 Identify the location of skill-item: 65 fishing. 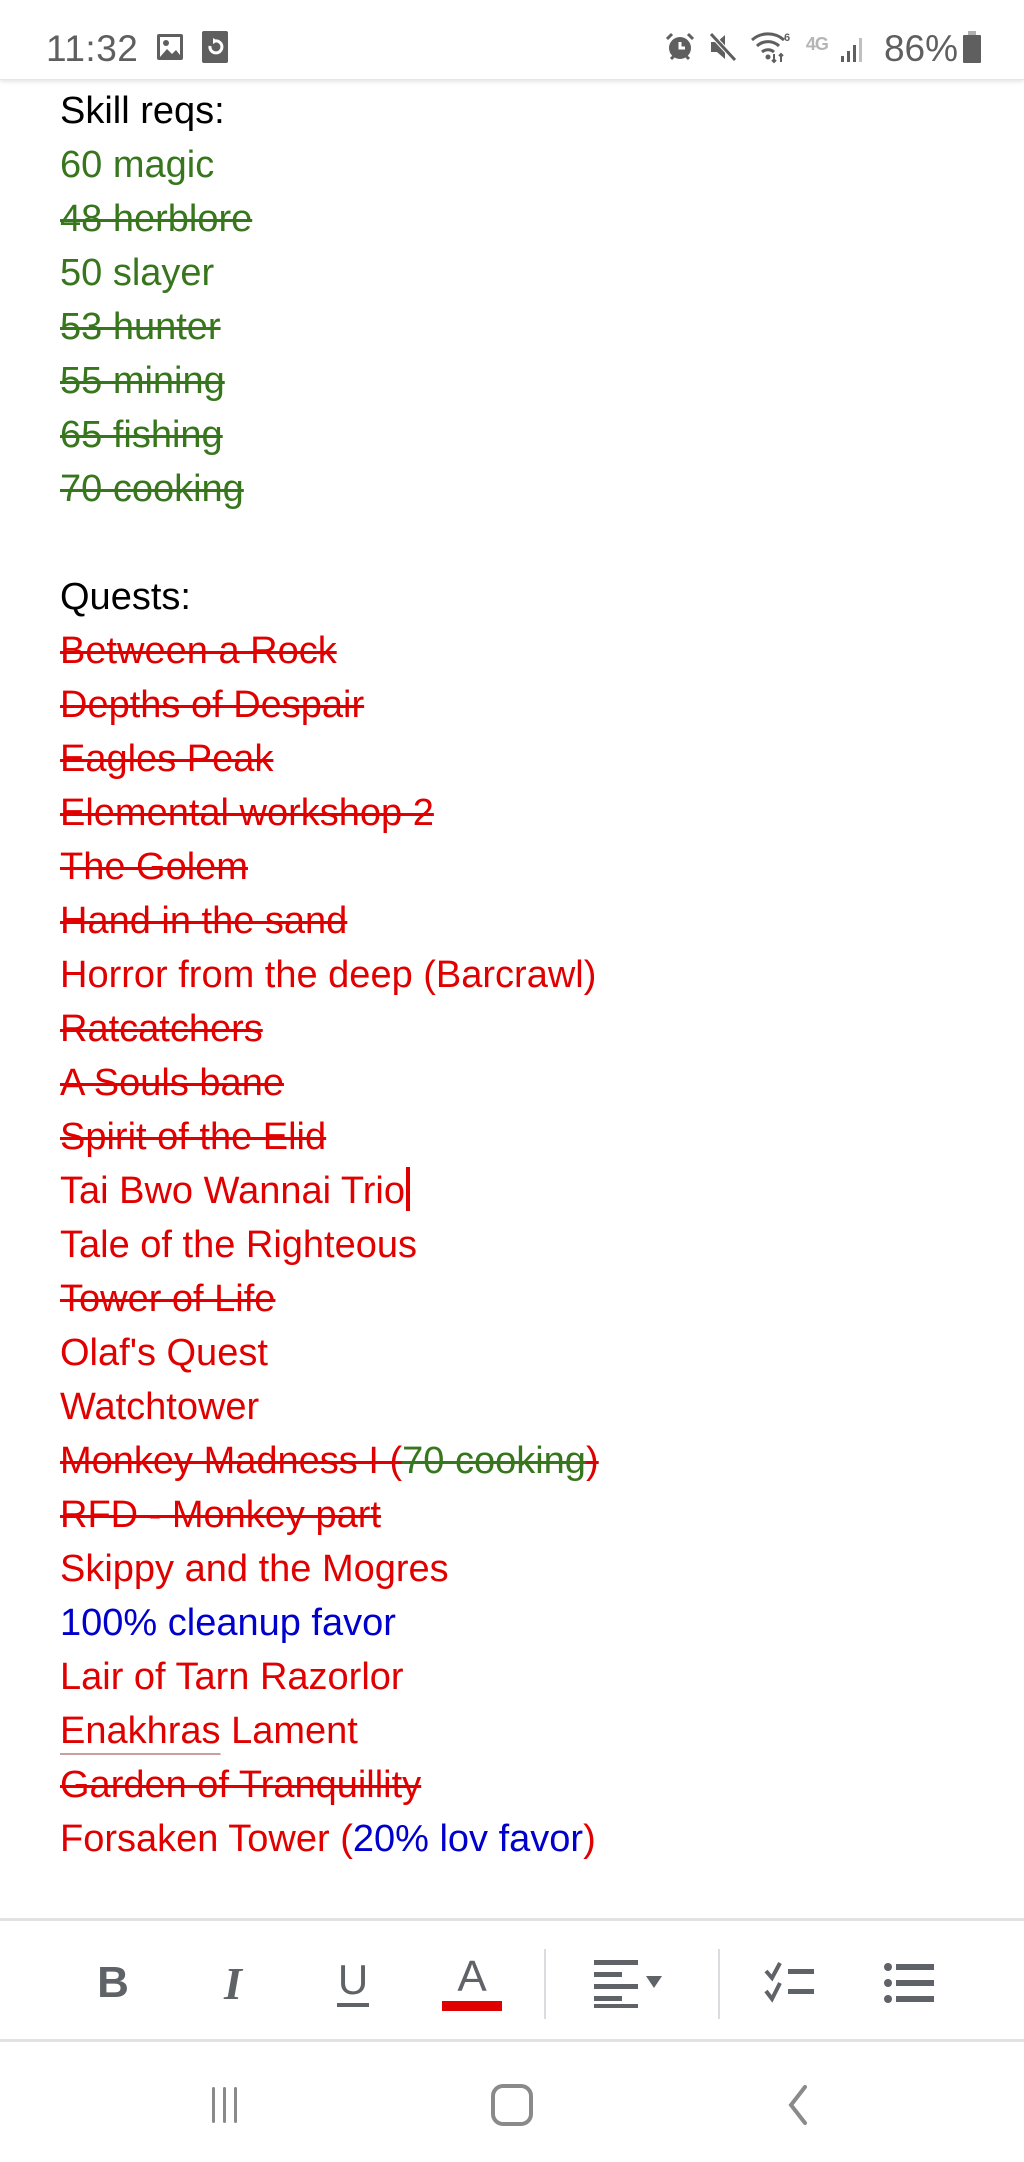
(522, 435).